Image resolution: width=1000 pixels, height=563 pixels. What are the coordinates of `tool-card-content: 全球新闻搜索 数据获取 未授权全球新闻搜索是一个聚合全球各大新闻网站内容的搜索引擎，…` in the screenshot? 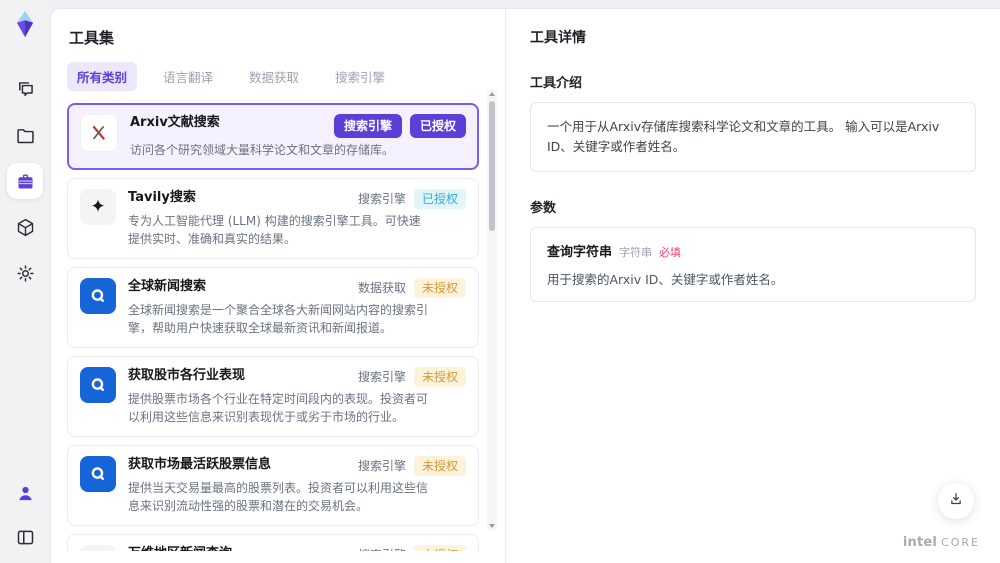 It's located at (297, 307).